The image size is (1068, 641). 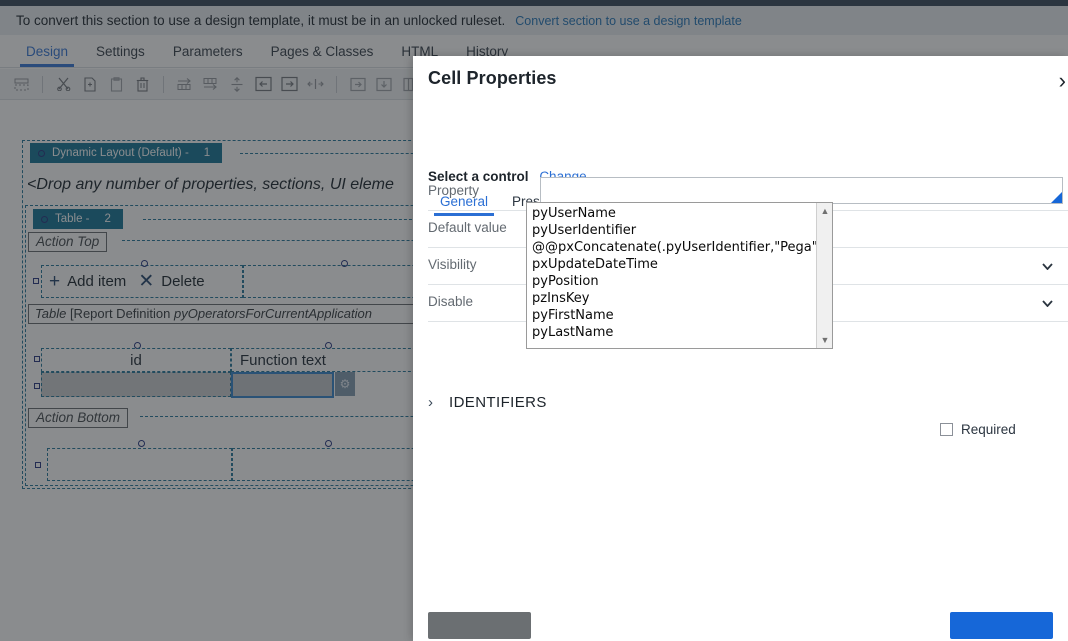 I want to click on insert-row-above-icon, so click(x=211, y=84).